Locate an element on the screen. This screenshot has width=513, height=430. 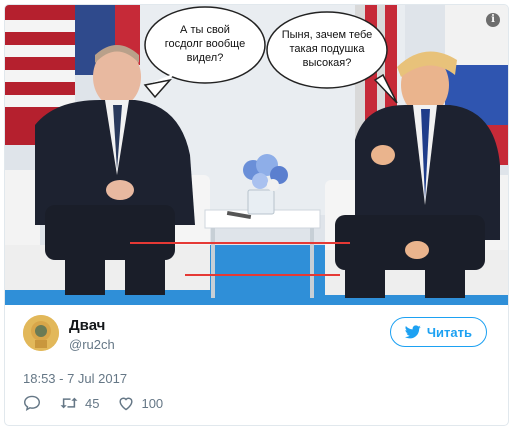
bubble-right-line-1: Пыня, зачем тебе is located at coordinates (327, 35).